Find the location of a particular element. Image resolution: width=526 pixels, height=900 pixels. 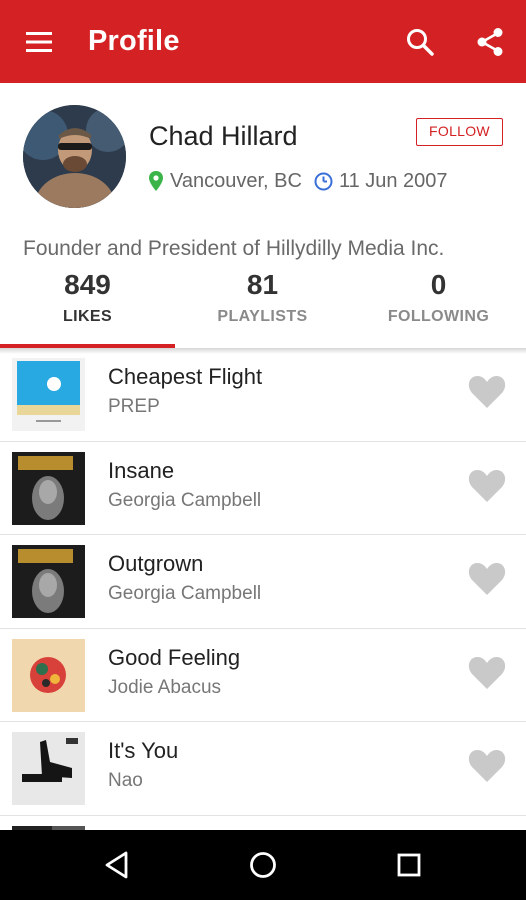

list-item: Good Feeling Jodie Abacus is located at coordinates (263, 675).